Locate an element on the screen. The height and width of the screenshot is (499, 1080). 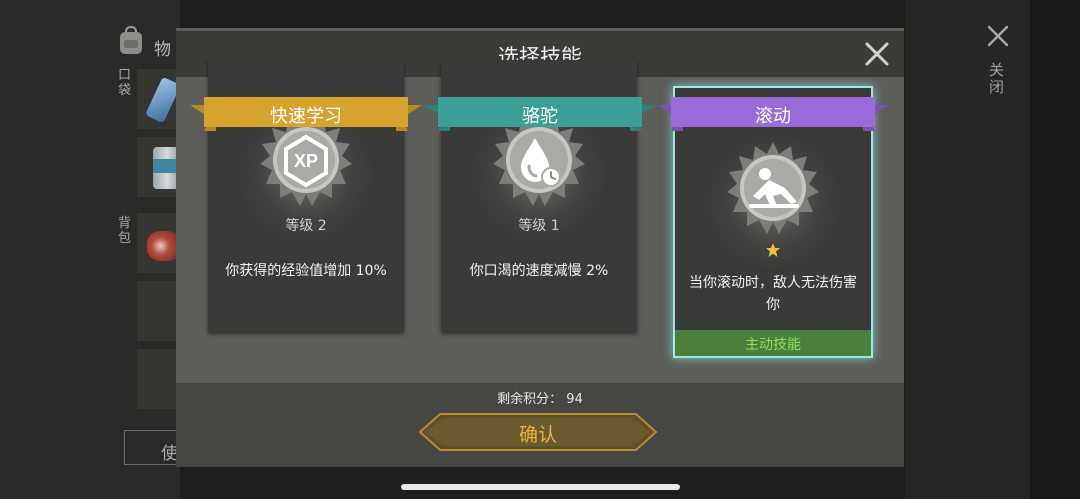
skill-description: 你获得的经验值增加 10% is located at coordinates (306, 271).